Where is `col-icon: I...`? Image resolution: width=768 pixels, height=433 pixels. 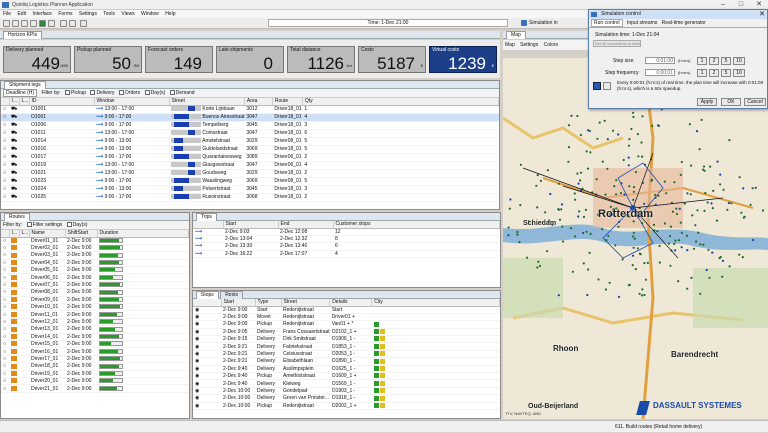
col-icon: I... is located at coordinates (14, 234).